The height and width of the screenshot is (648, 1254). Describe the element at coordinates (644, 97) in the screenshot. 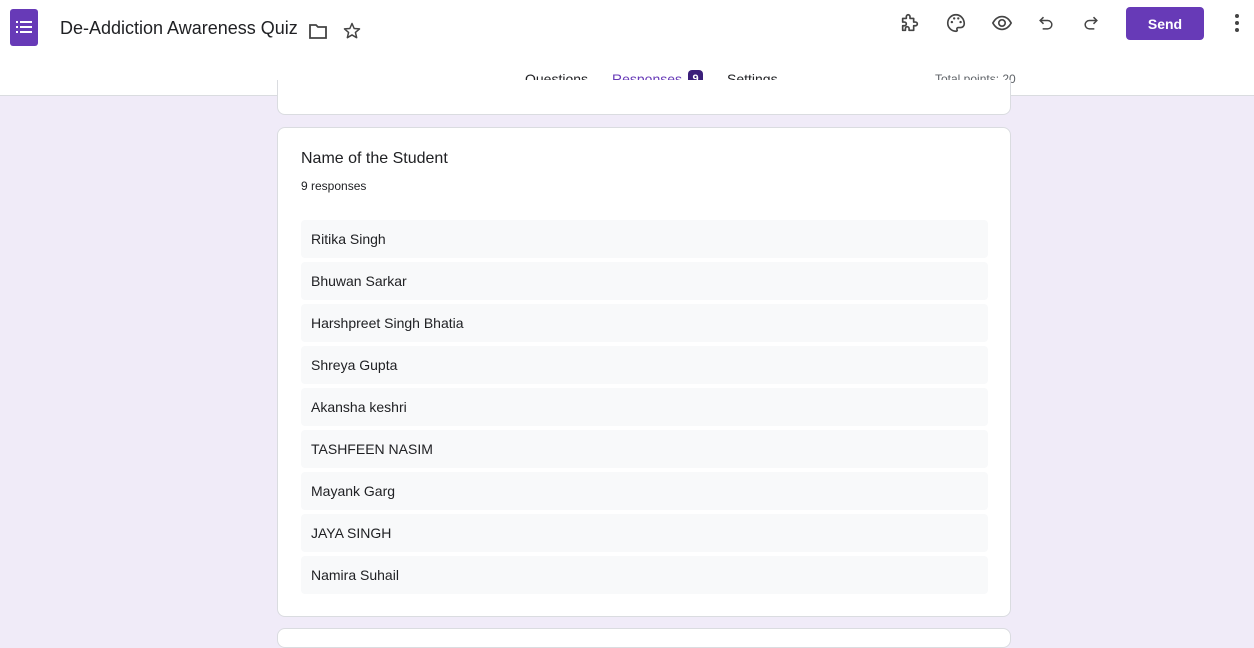

I see `previous-question-card` at that location.